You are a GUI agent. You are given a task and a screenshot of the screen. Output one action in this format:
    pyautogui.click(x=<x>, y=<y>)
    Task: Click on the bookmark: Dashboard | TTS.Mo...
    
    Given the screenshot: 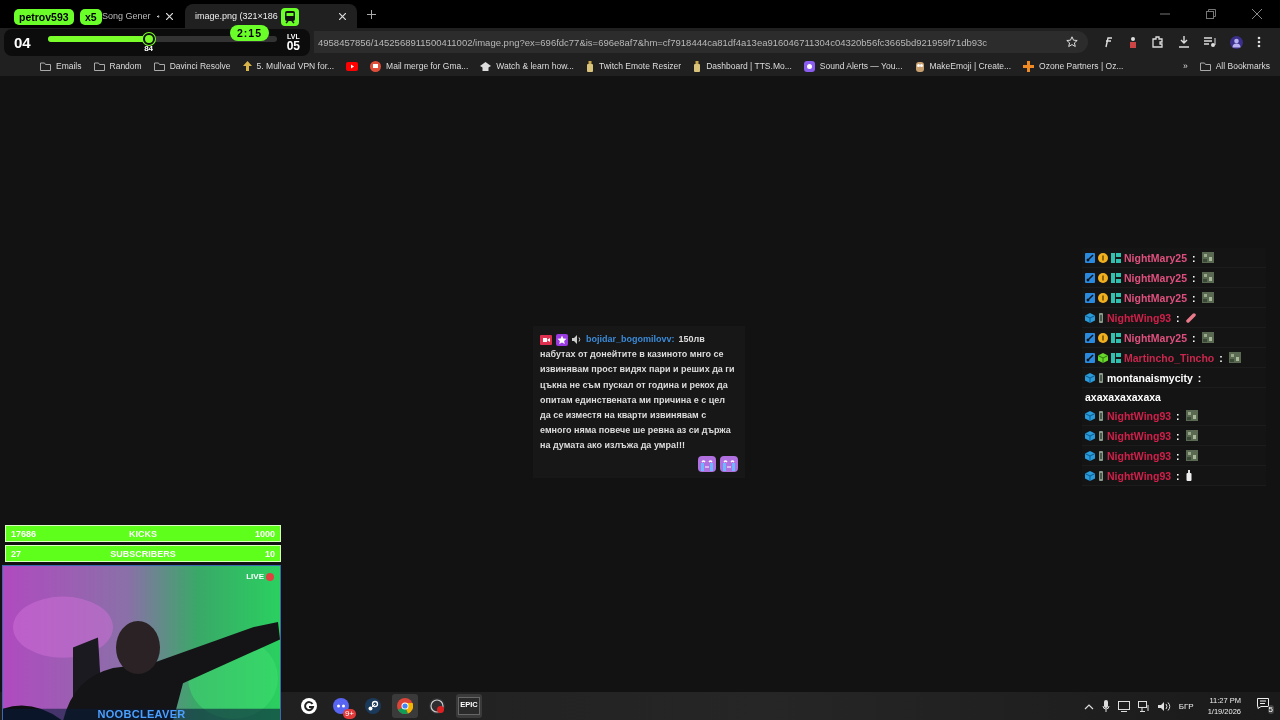 What is the action you would take?
    pyautogui.click(x=742, y=66)
    